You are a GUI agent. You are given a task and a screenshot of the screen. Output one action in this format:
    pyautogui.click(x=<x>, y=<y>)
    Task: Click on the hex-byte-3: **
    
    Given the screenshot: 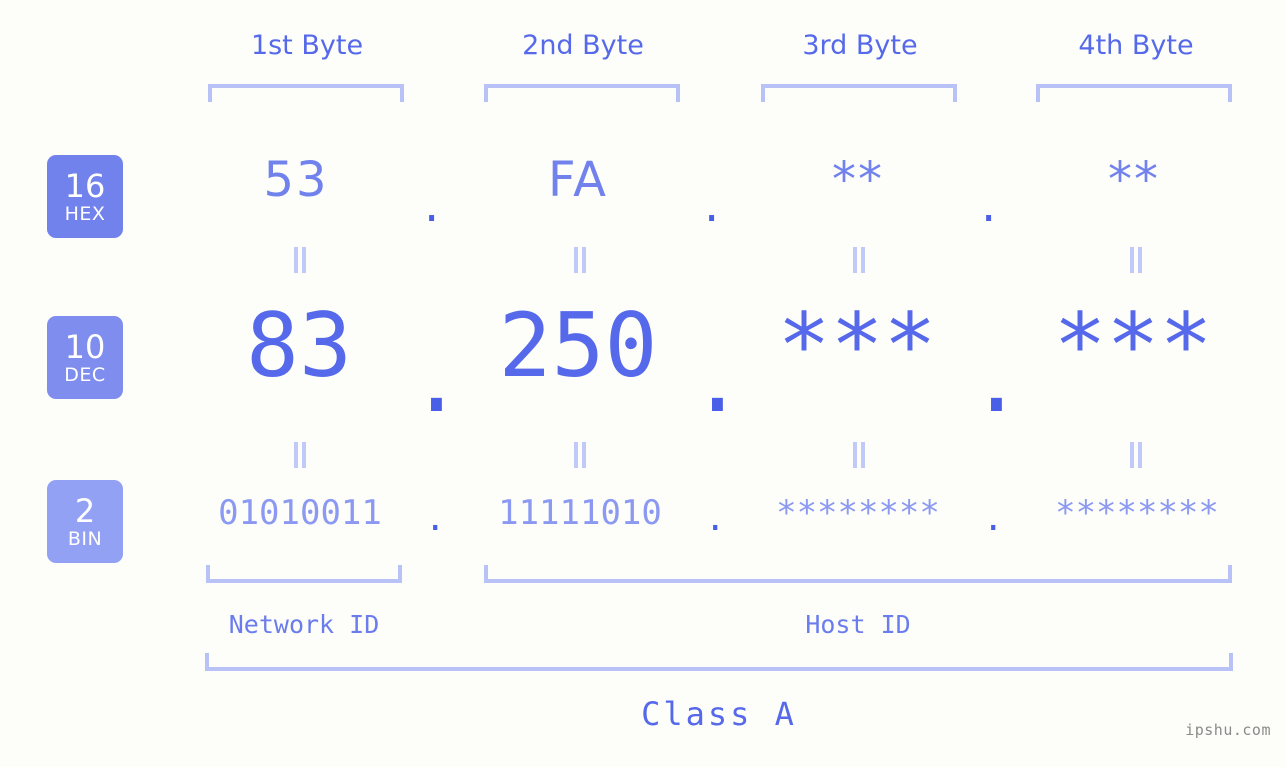 What is the action you would take?
    pyautogui.click(x=858, y=180)
    